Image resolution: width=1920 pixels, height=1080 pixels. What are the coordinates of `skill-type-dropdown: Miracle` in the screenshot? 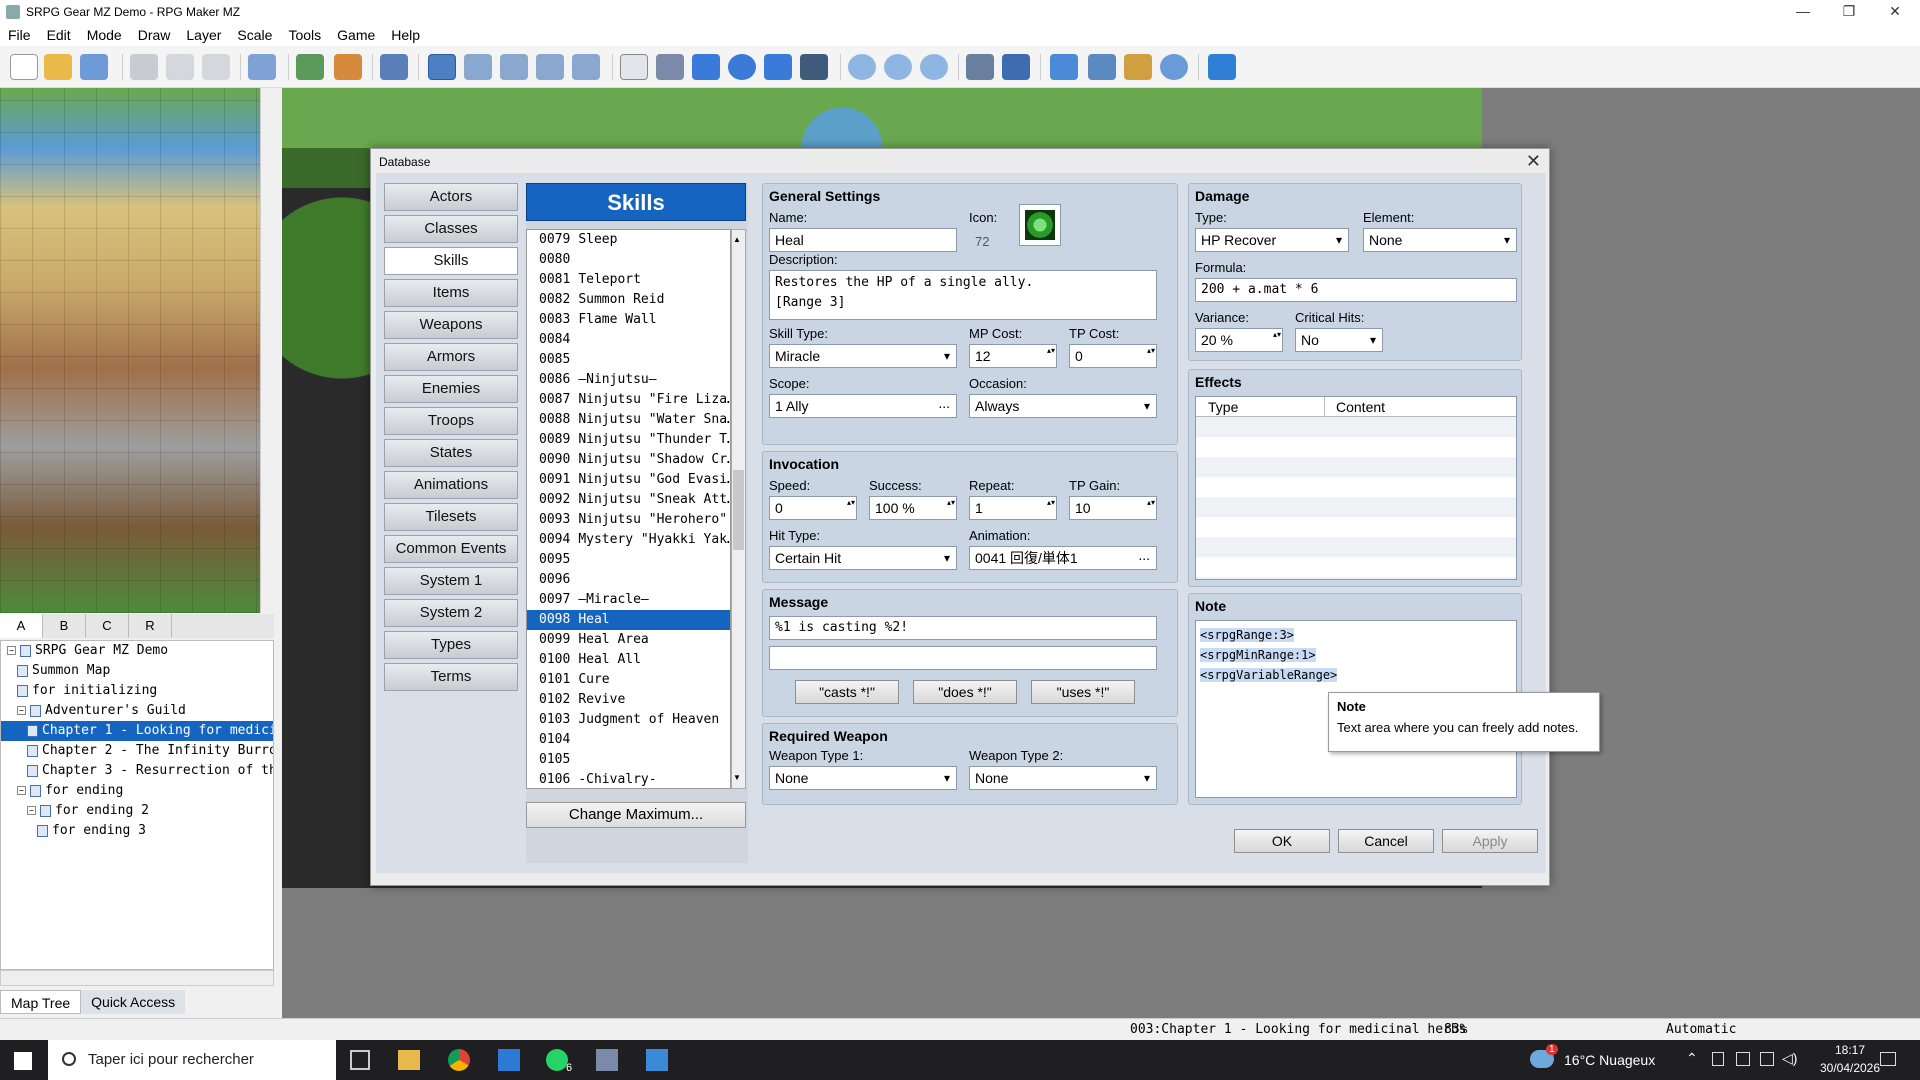 It's located at (863, 356).